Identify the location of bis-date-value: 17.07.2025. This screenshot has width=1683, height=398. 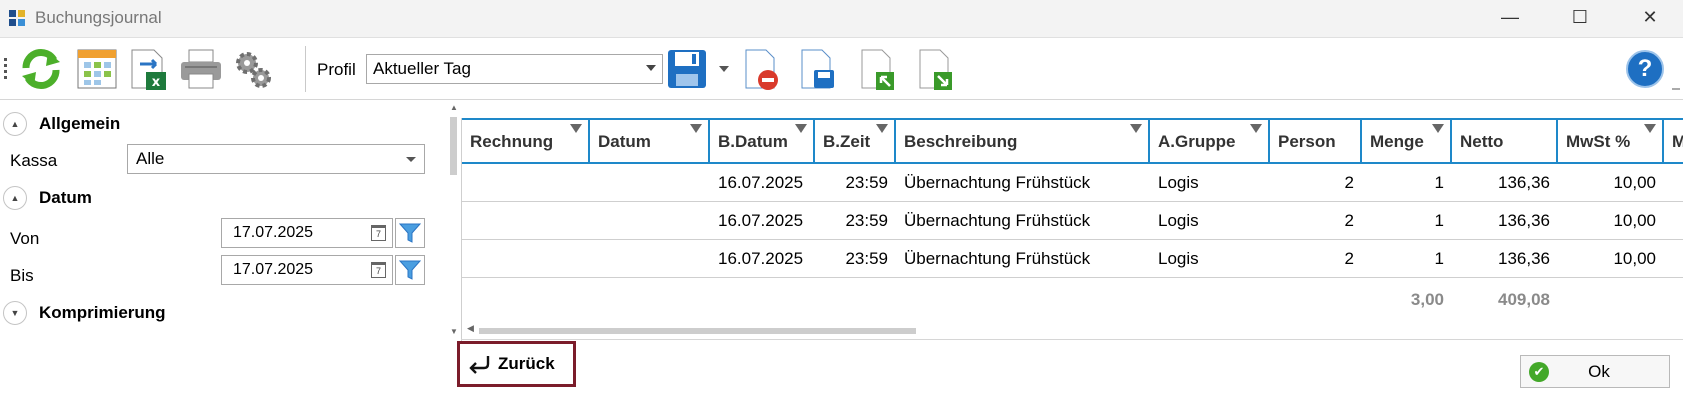
(273, 269).